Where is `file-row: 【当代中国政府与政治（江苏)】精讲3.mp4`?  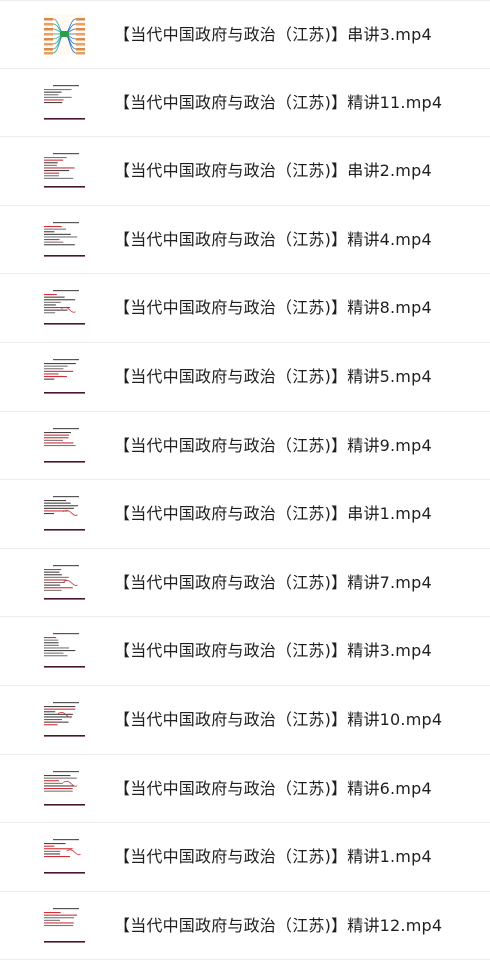
file-row: 【当代中国政府与政治（江苏)】精讲3.mp4 is located at coordinates (245, 651).